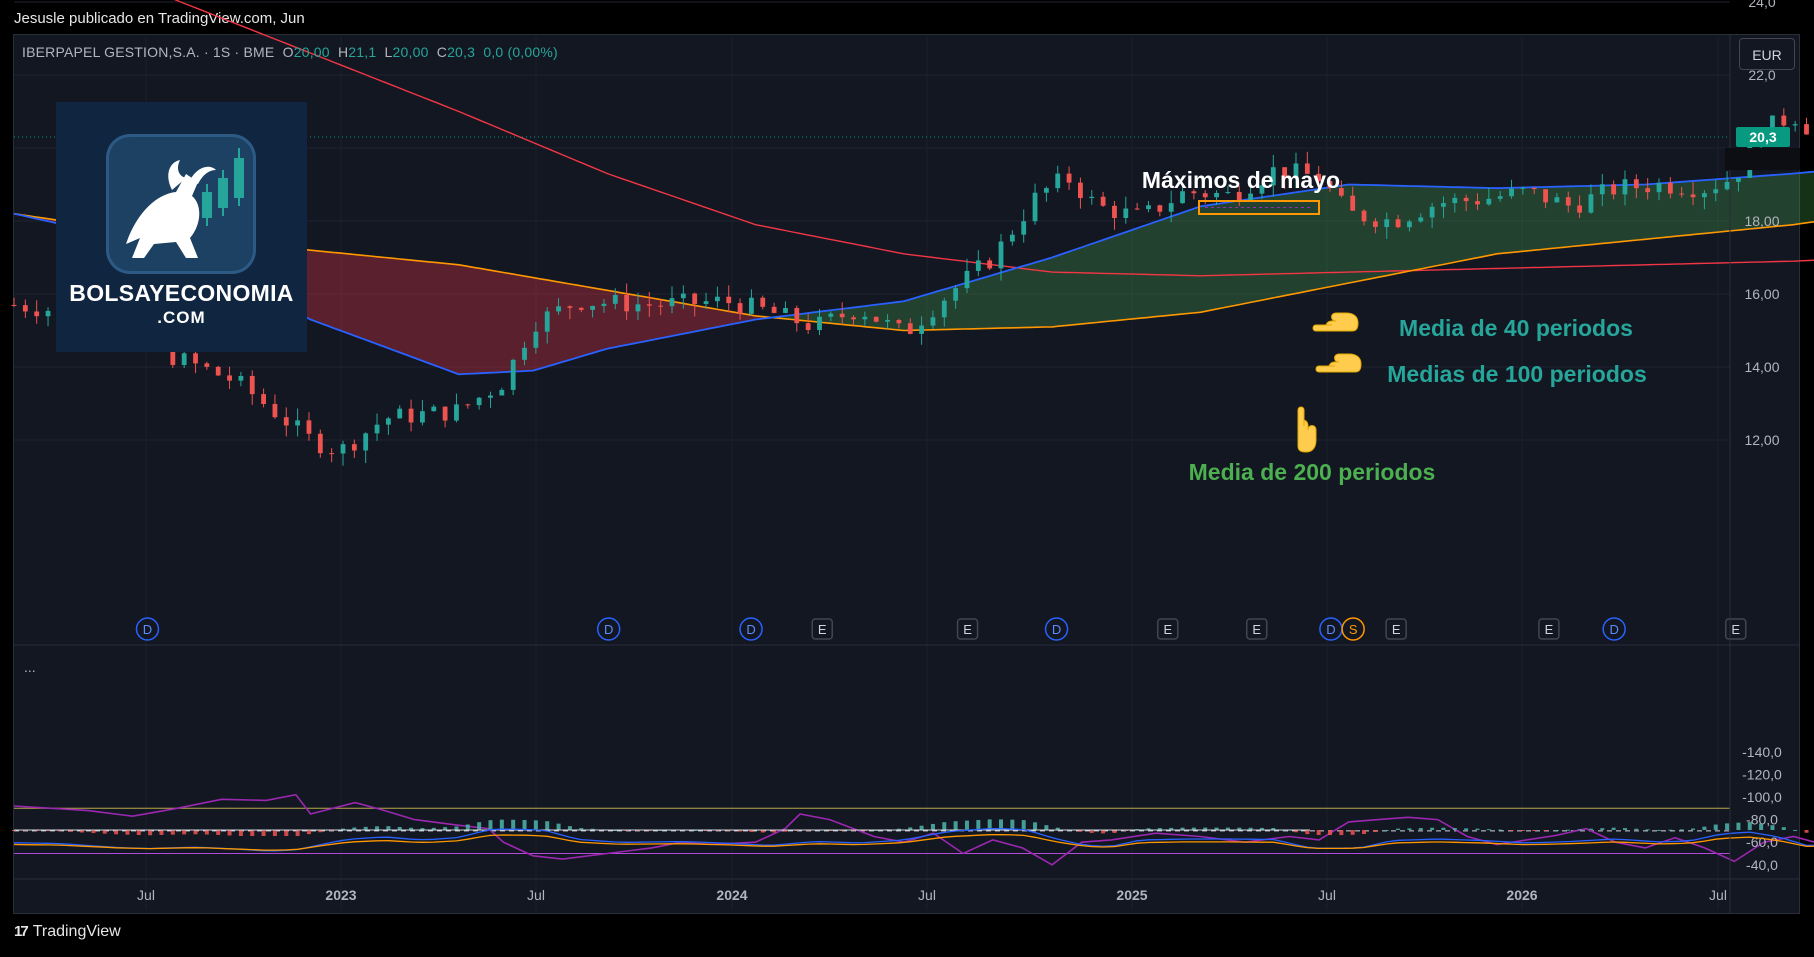 This screenshot has height=957, width=1814. What do you see at coordinates (913, 835) in the screenshot?
I see `macd-panel` at bounding box center [913, 835].